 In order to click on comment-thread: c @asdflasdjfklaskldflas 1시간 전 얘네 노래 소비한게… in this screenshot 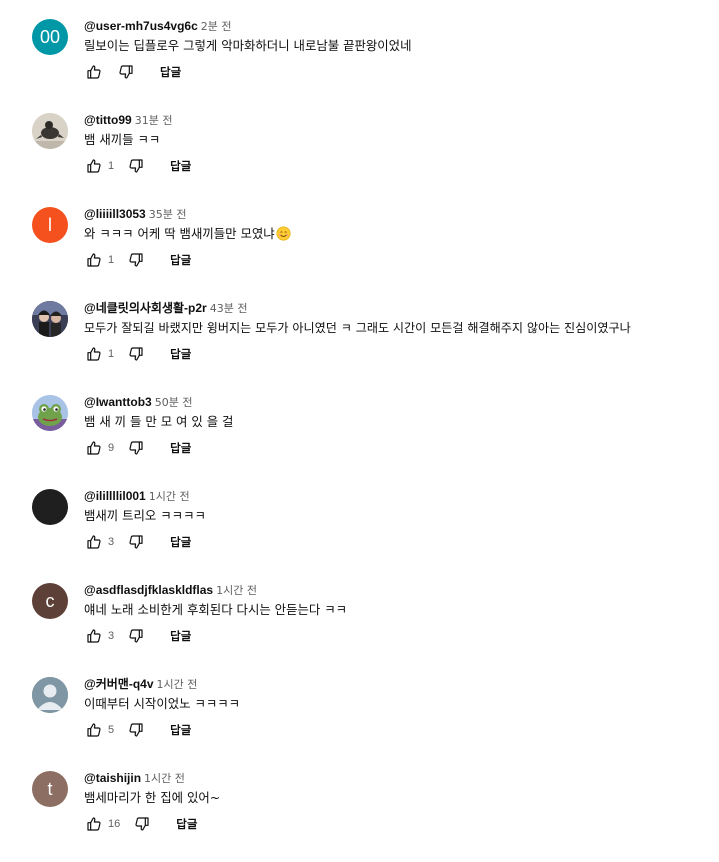, I will do `click(375, 627)`.